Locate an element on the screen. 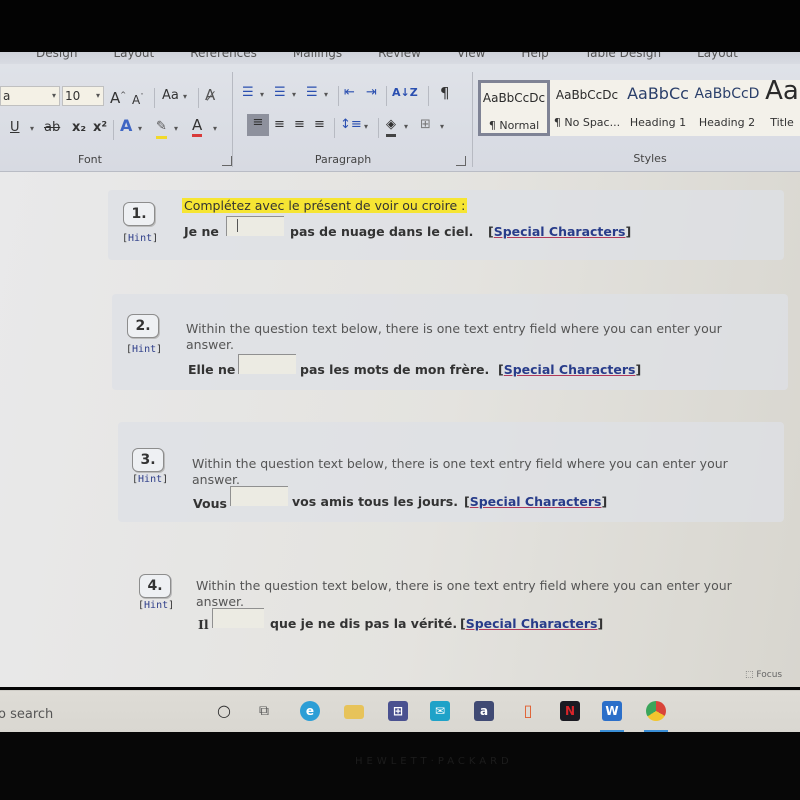  underline-button: U is located at coordinates (15, 128).